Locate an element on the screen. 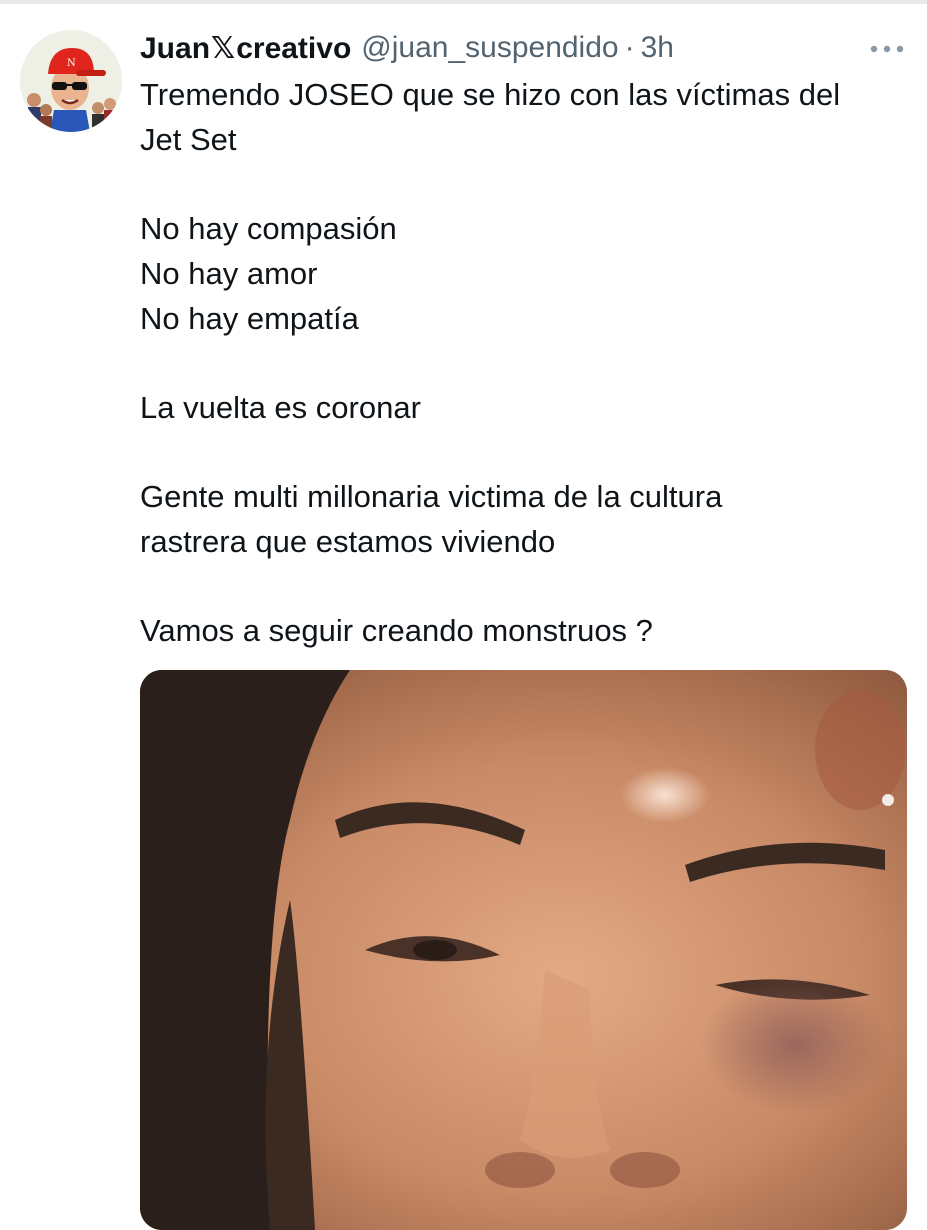 This screenshot has width=927, height=1230. svg-text: N is located at coordinates (71, 63).